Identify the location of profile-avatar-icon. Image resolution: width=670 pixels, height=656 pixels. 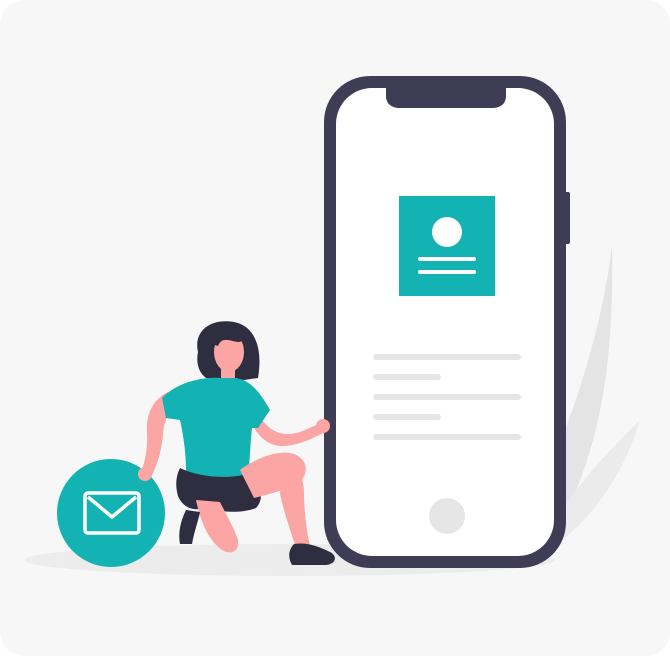
(447, 232).